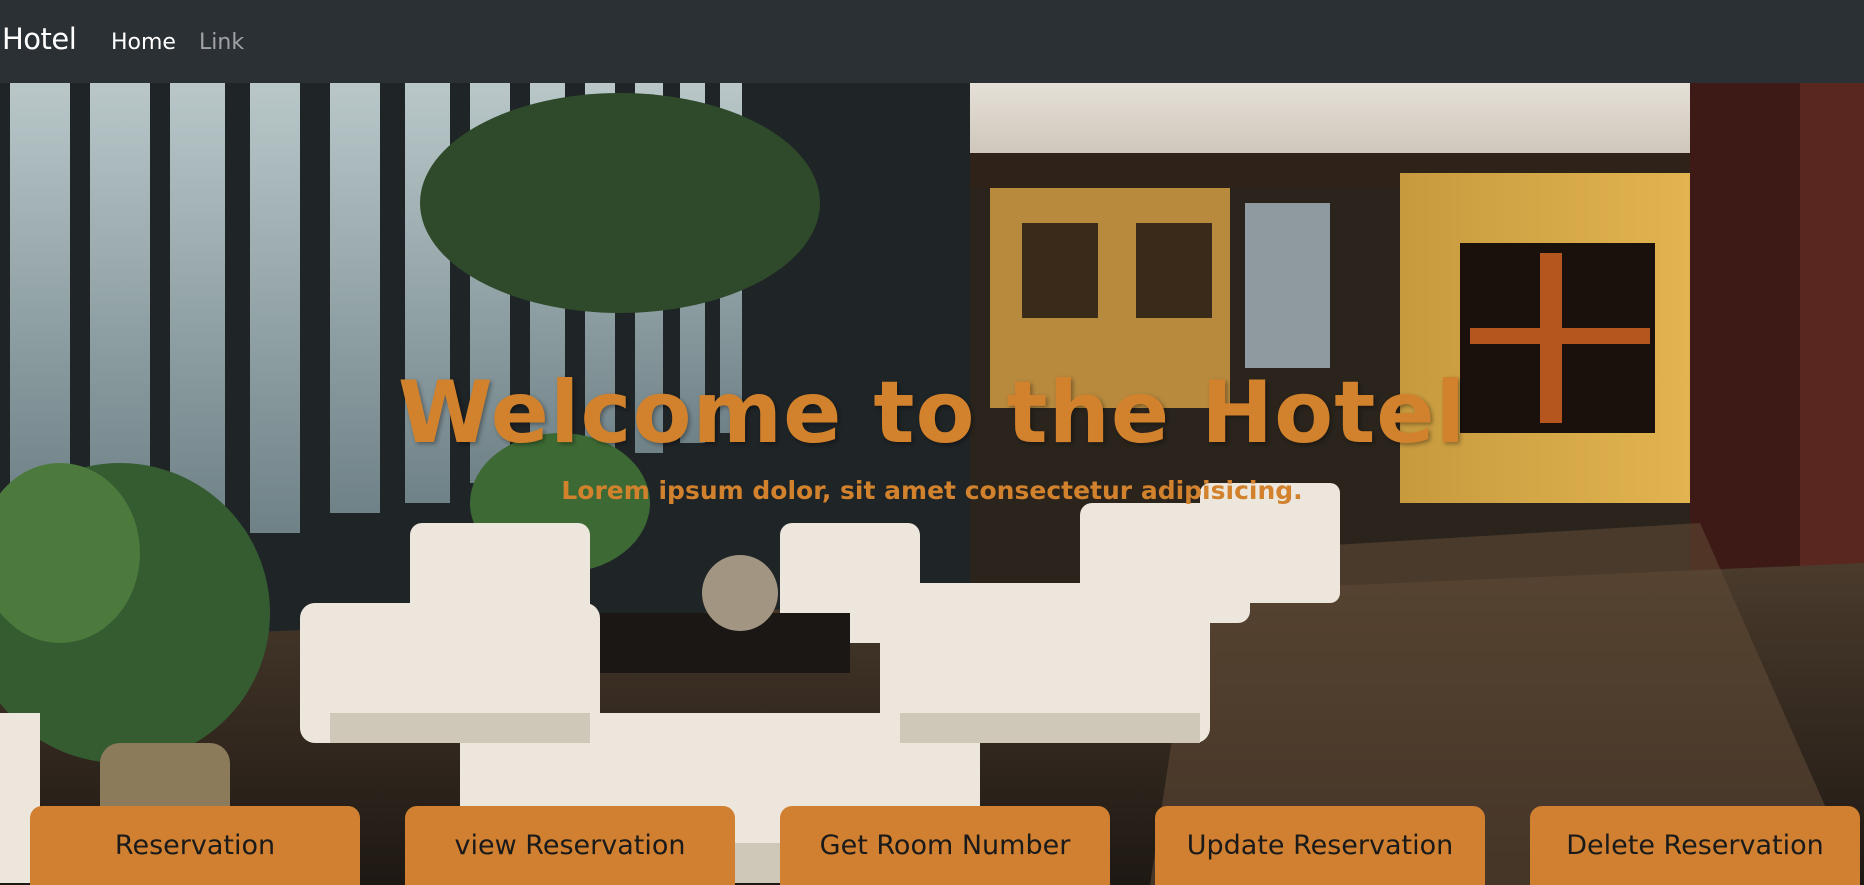 The image size is (1864, 885). I want to click on delete-reservation-button: Delete Reservation, so click(1695, 845).